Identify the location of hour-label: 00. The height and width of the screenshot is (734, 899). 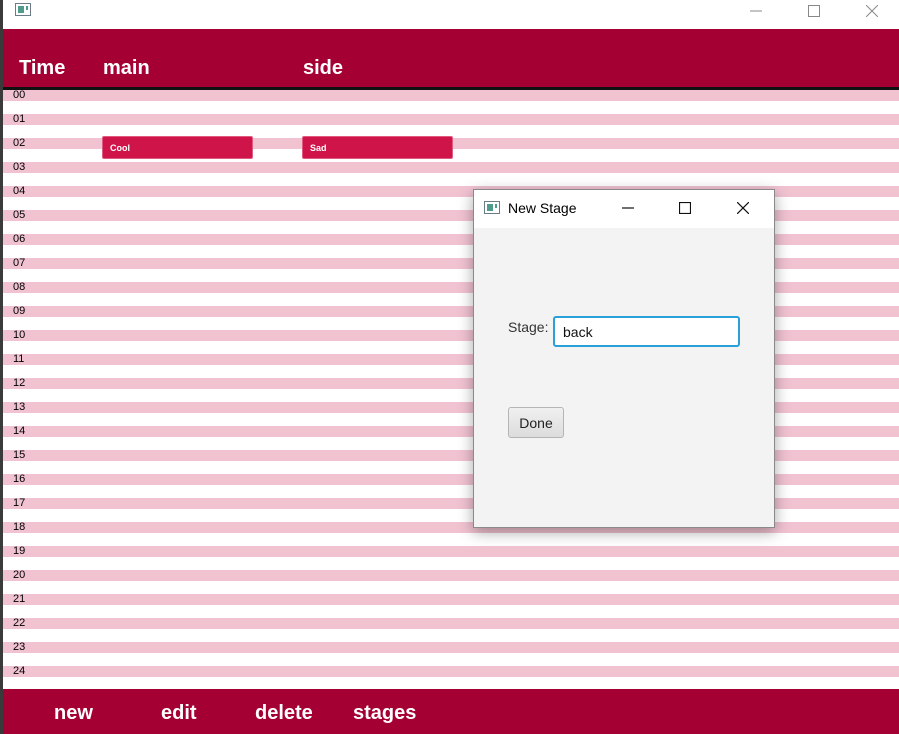
(19, 95).